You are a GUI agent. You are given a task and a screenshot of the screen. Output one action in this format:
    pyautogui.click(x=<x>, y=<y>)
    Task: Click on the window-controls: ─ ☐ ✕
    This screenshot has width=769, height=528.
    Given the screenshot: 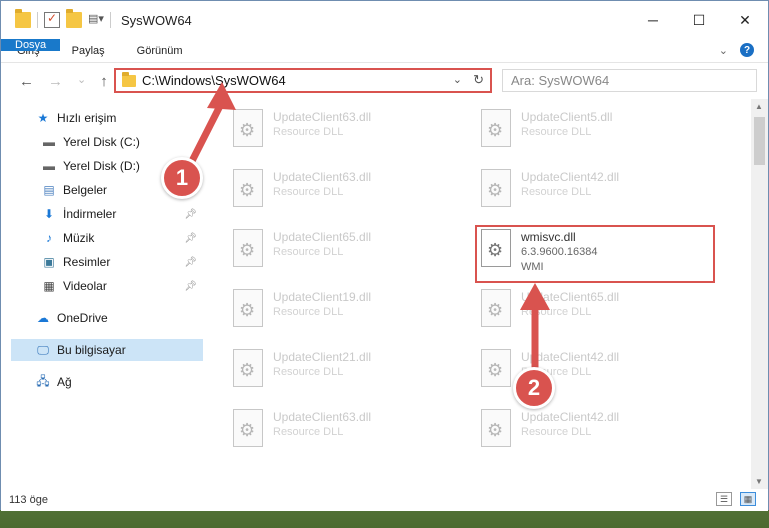 What is the action you would take?
    pyautogui.click(x=699, y=20)
    